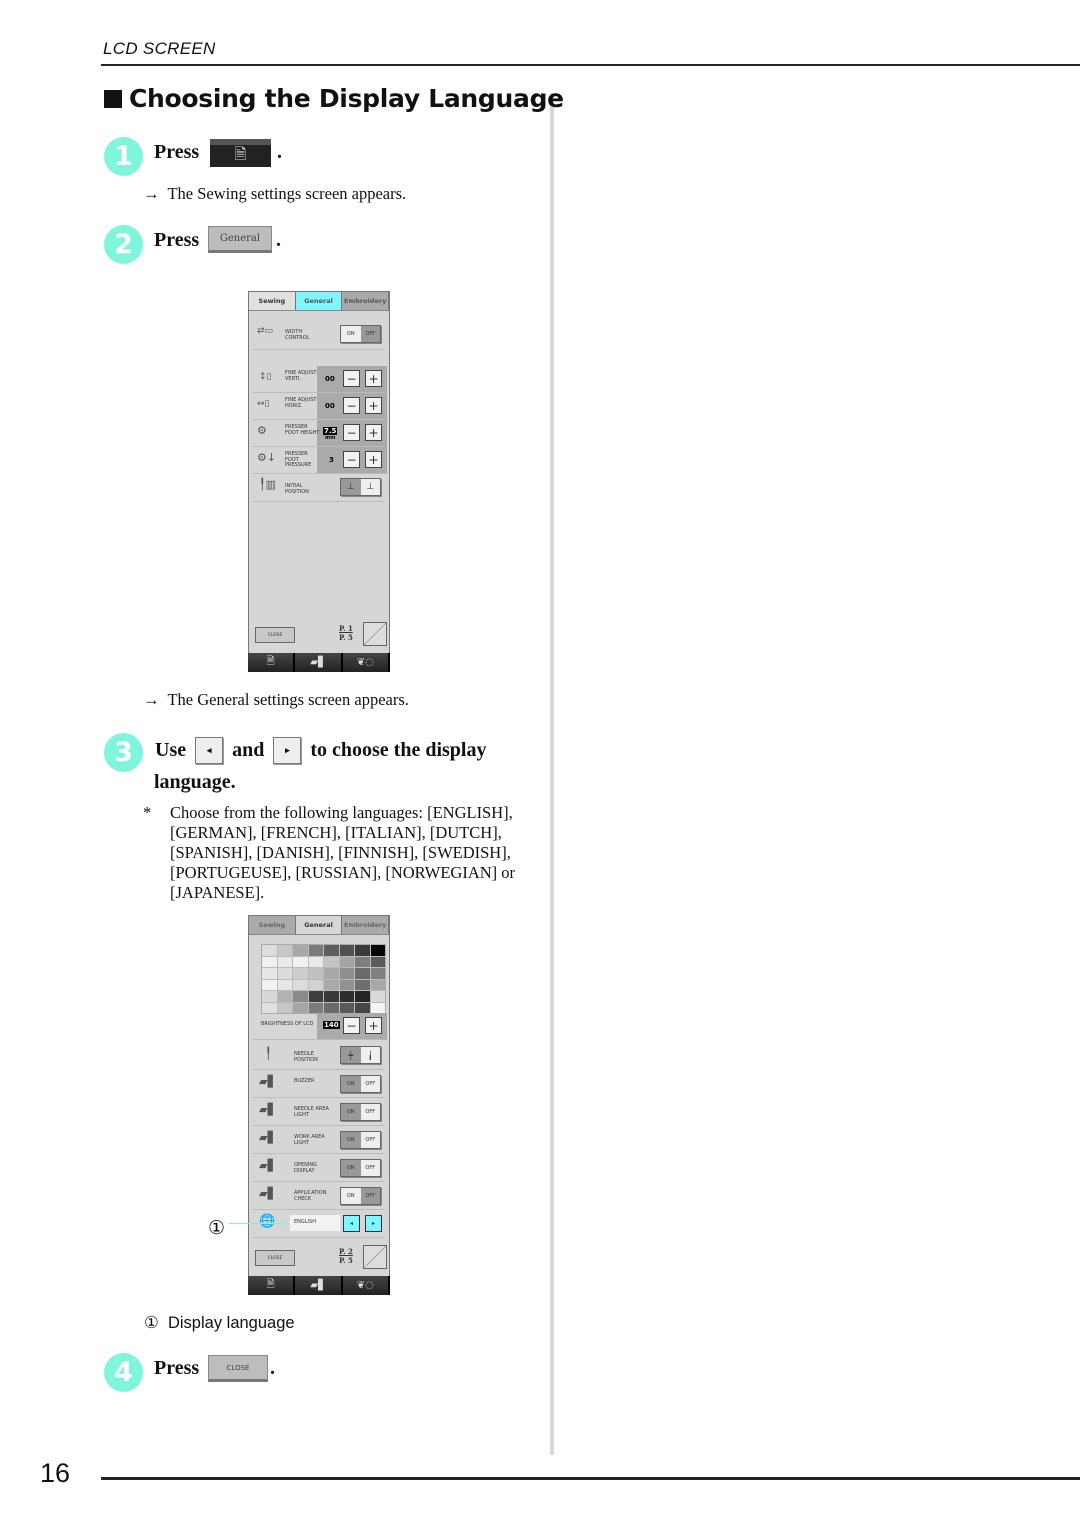 The width and height of the screenshot is (1080, 1528). What do you see at coordinates (304, 1081) in the screenshot?
I see `row-label: BUZZER` at bounding box center [304, 1081].